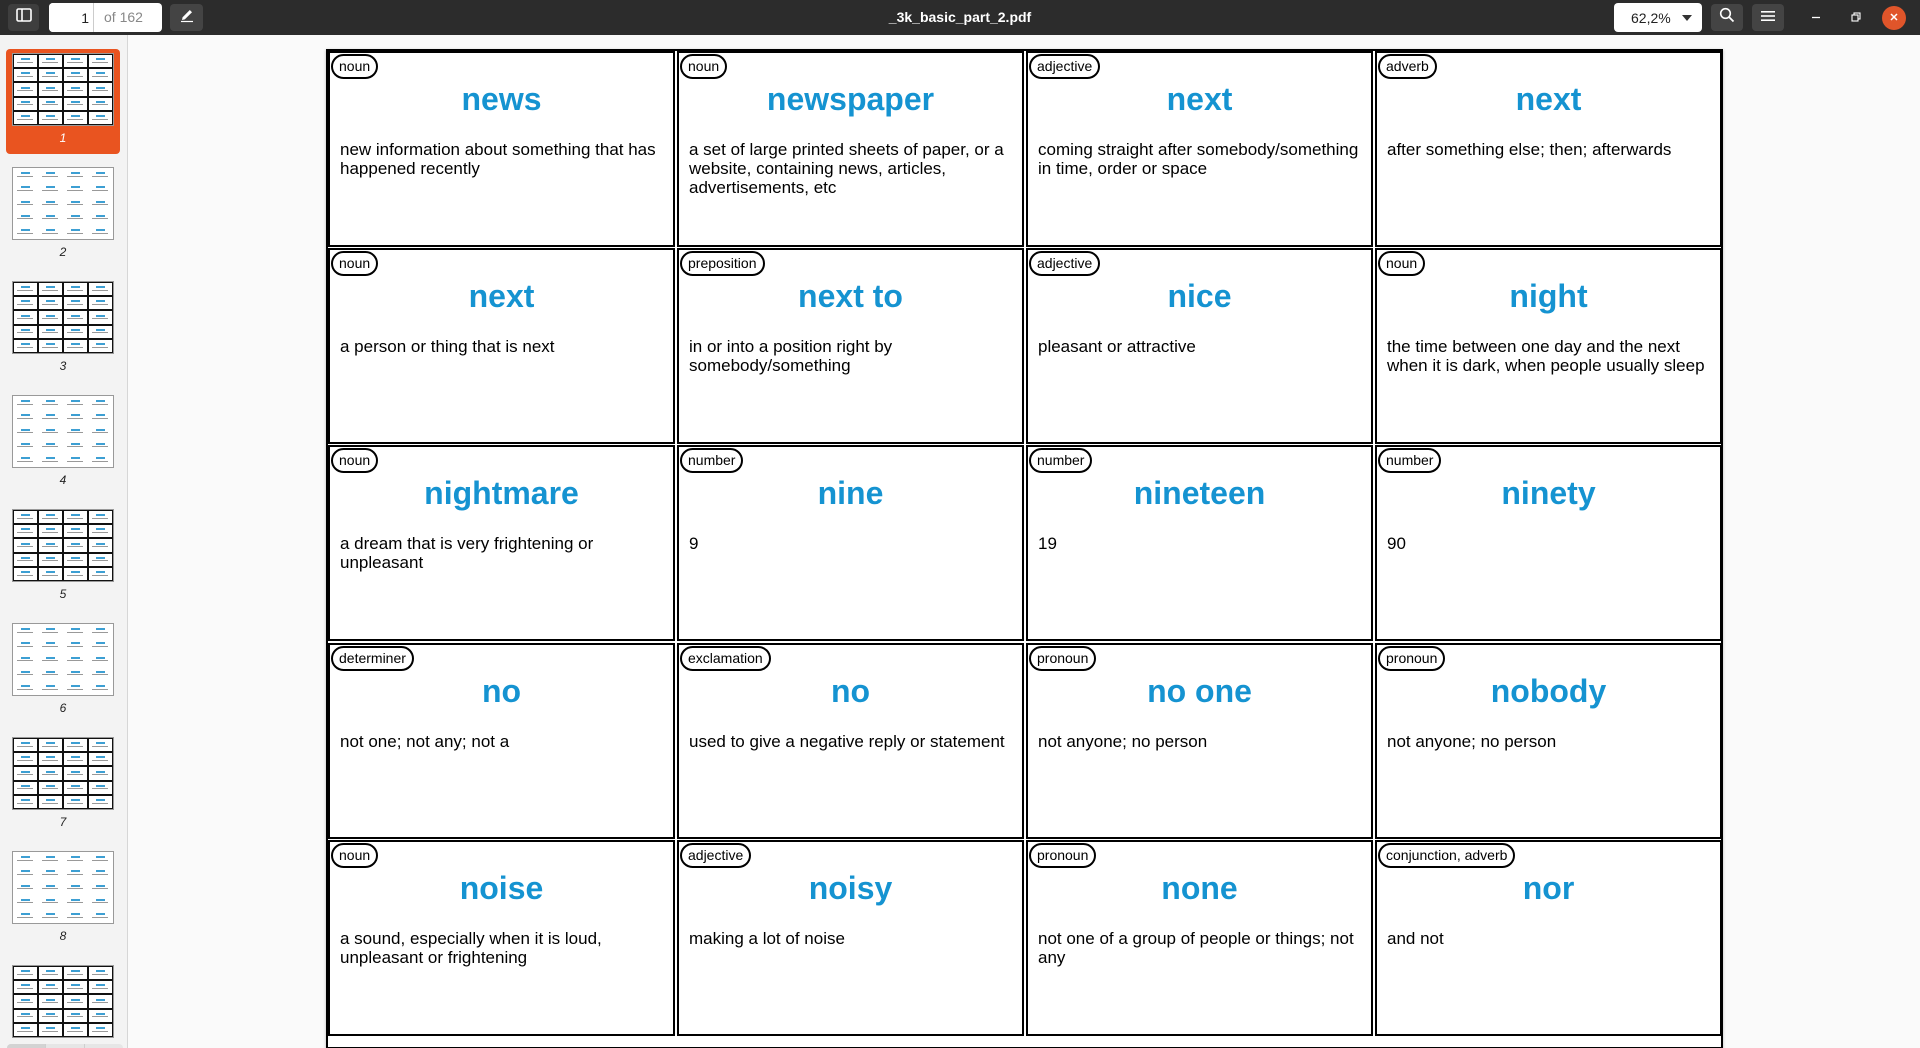 This screenshot has height=1048, width=1920. Describe the element at coordinates (1396, 543) in the screenshot. I see `vocab-definition: 90` at that location.